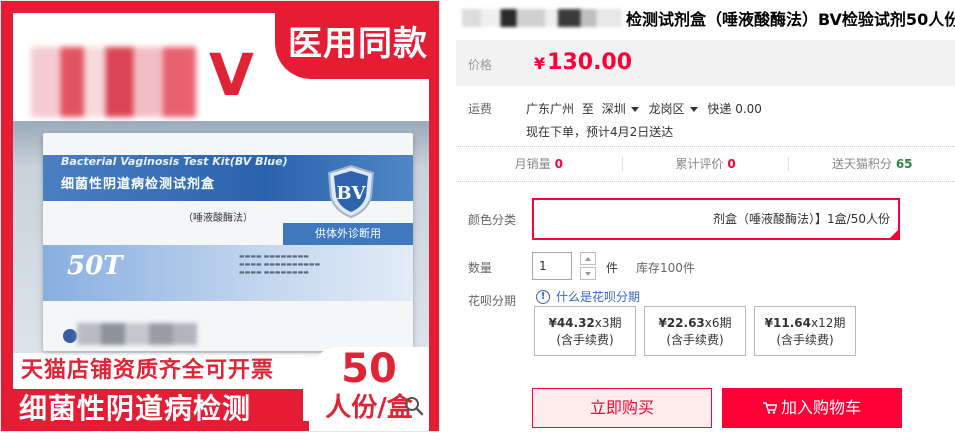 The height and width of the screenshot is (445, 955). What do you see at coordinates (357, 46) in the screenshot?
I see `medical-grade-tag: 医用同款` at bounding box center [357, 46].